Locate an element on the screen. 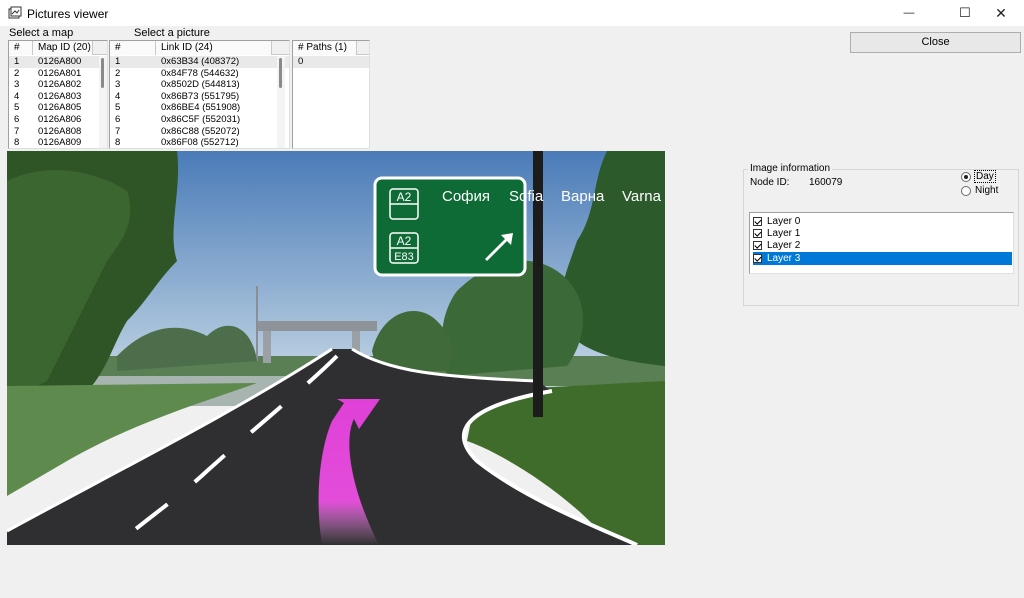 The image size is (1024, 598). list-item: 2 0x84F78 (544632) is located at coordinates (199, 74).